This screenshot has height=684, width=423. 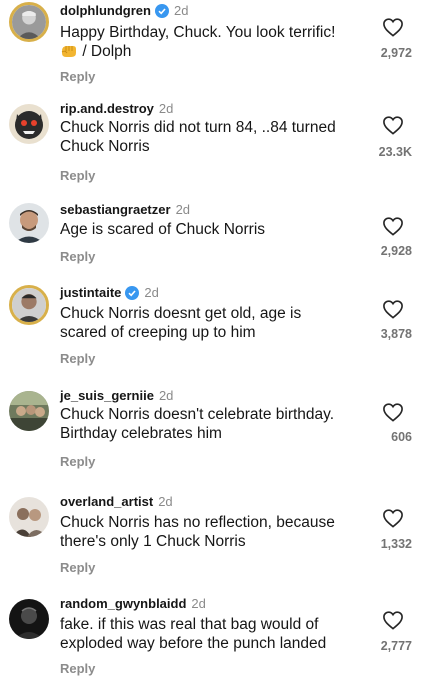 I want to click on username: je_suis_gerniie, so click(x=107, y=395).